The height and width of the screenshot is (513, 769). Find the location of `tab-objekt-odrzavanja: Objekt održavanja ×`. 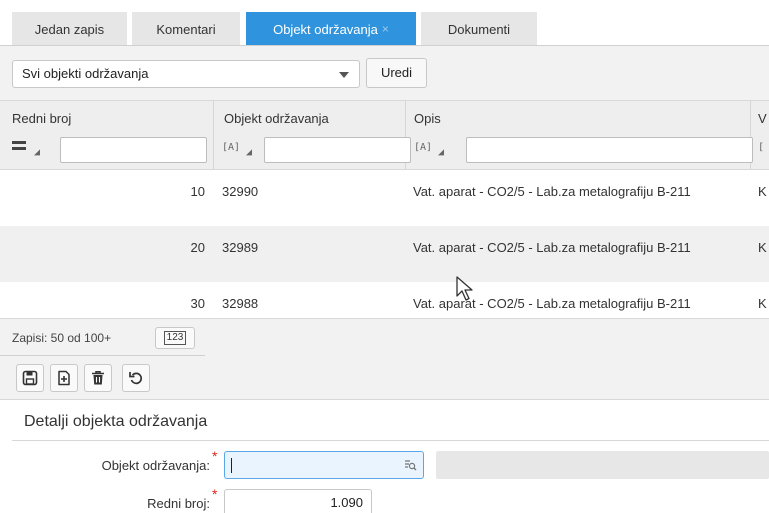

tab-objekt-odrzavanja: Objekt održavanja × is located at coordinates (331, 29).